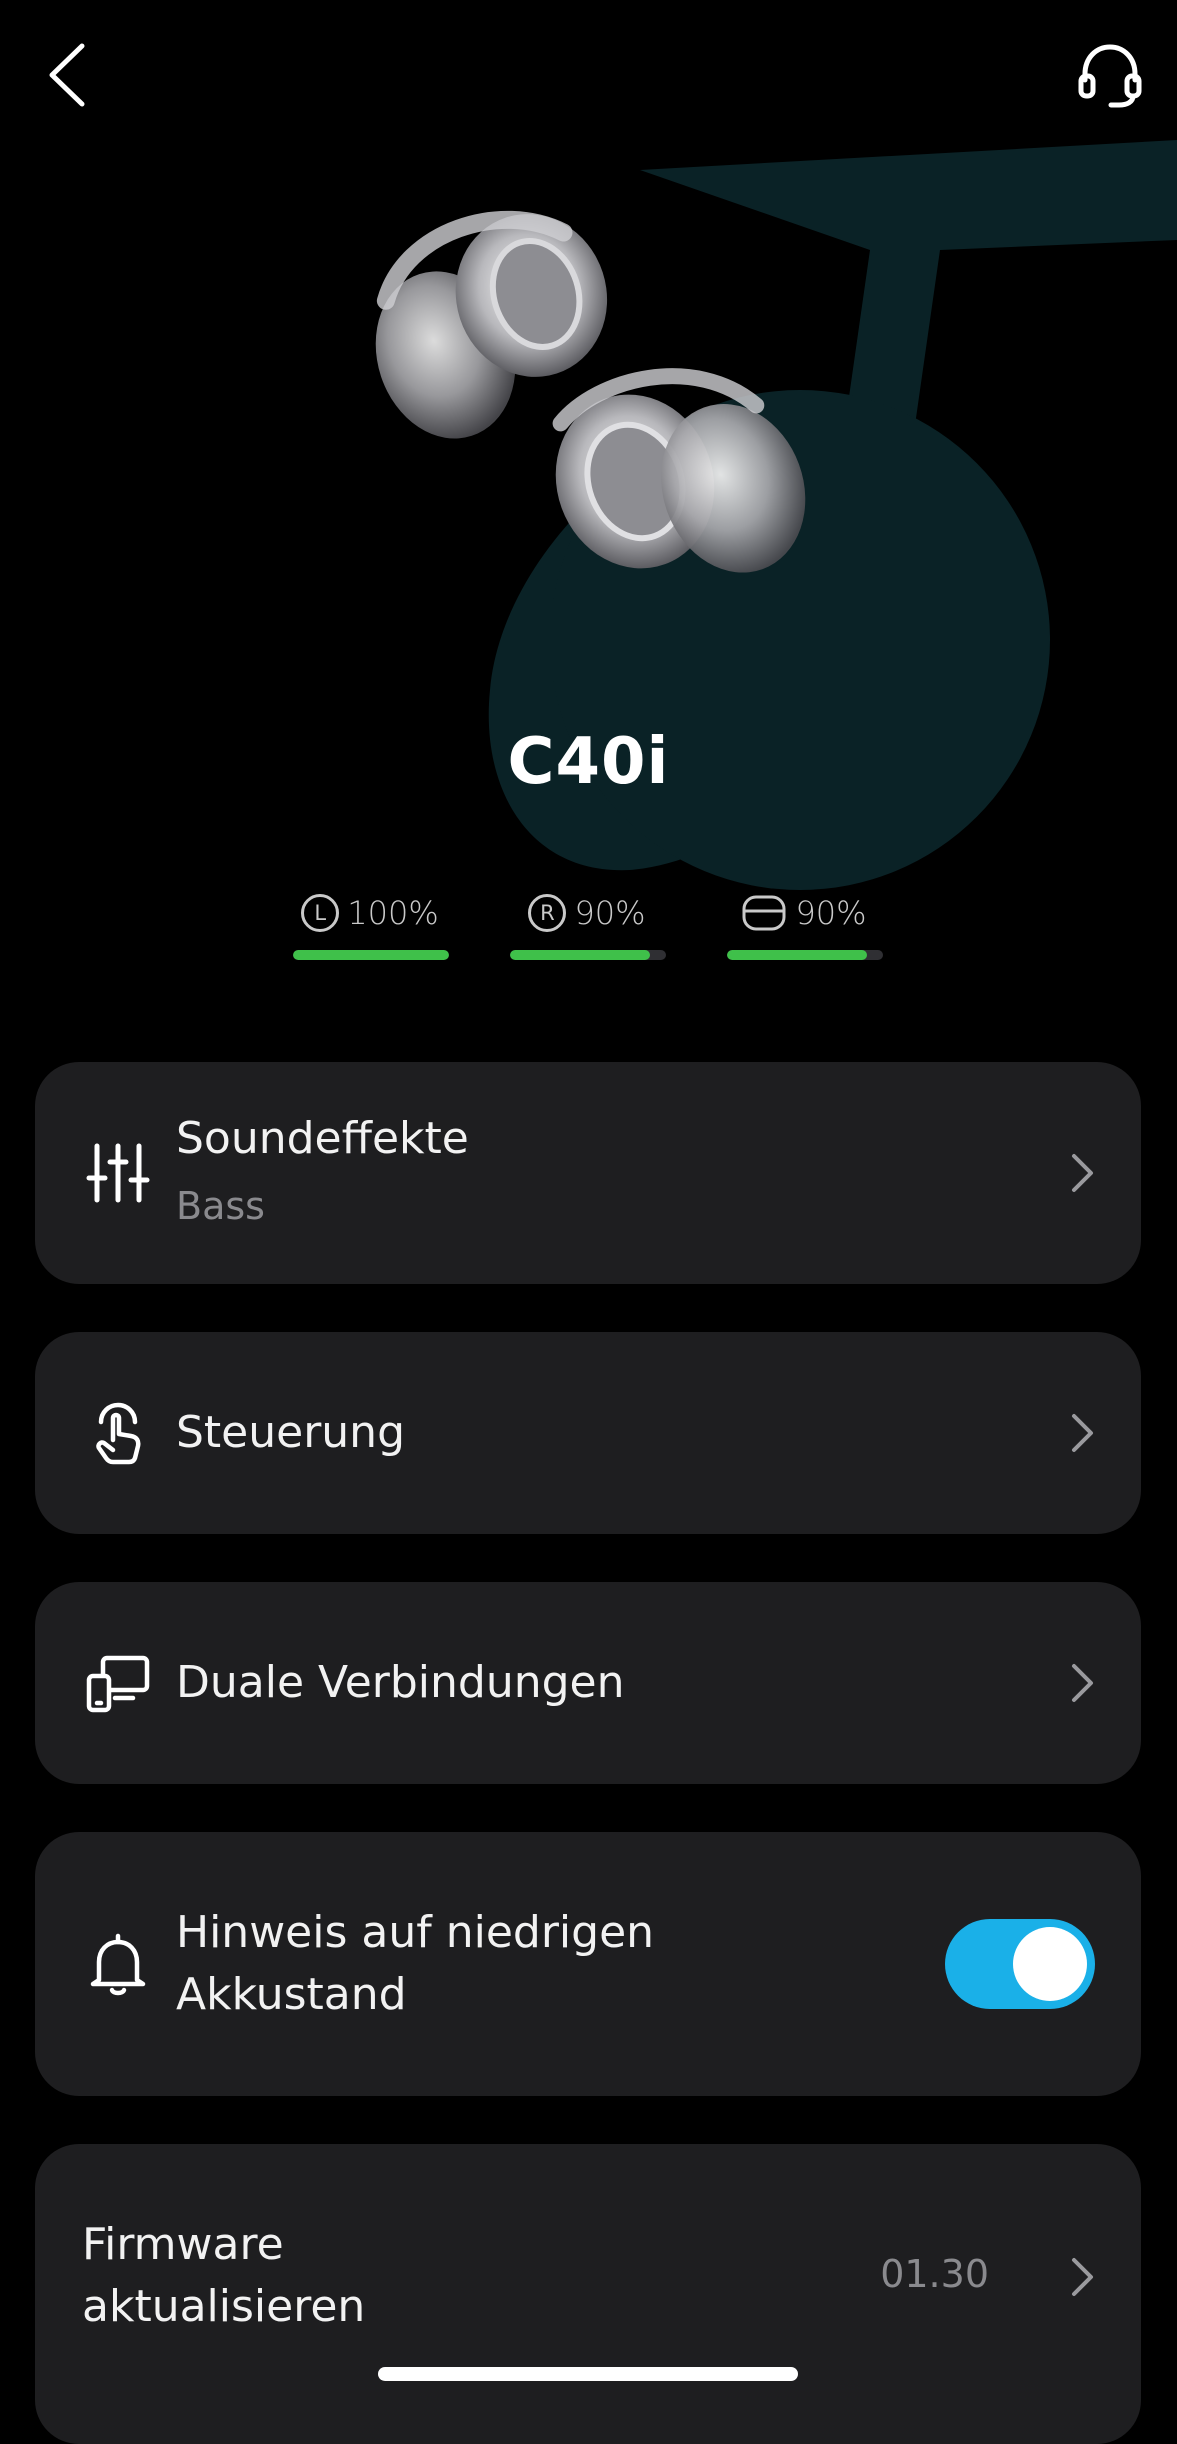 Image resolution: width=1177 pixels, height=2444 pixels. I want to click on battery-left-fill, so click(371, 955).